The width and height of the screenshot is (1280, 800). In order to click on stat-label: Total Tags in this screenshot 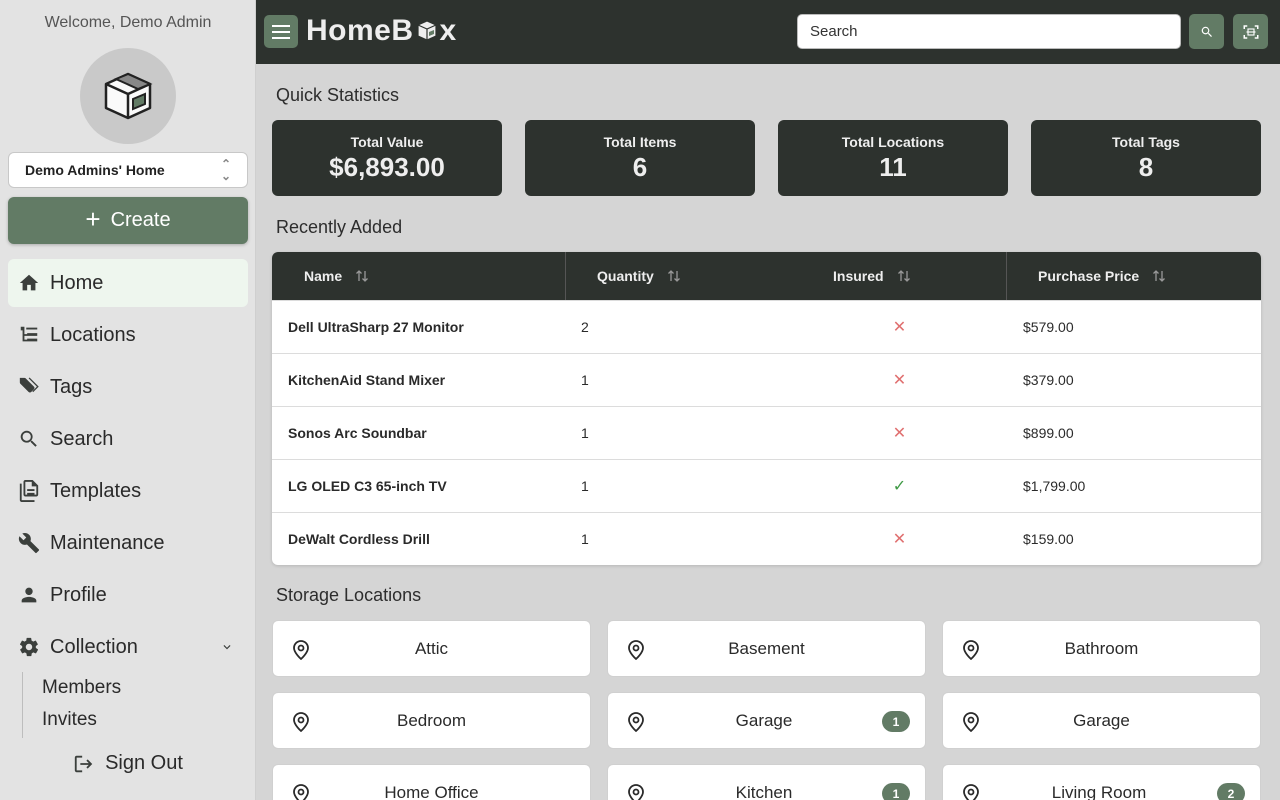, I will do `click(1146, 142)`.